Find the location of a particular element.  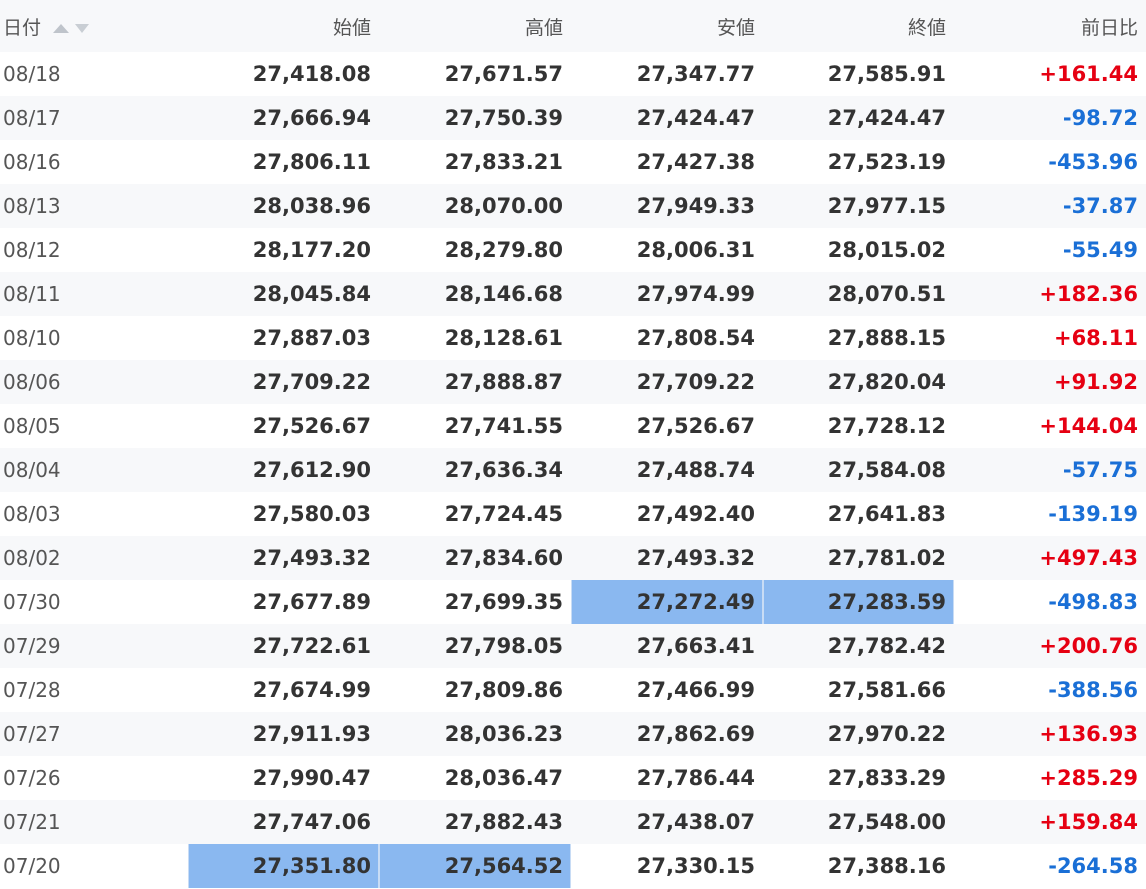

high-cell: 27,809.86 is located at coordinates (503, 690).